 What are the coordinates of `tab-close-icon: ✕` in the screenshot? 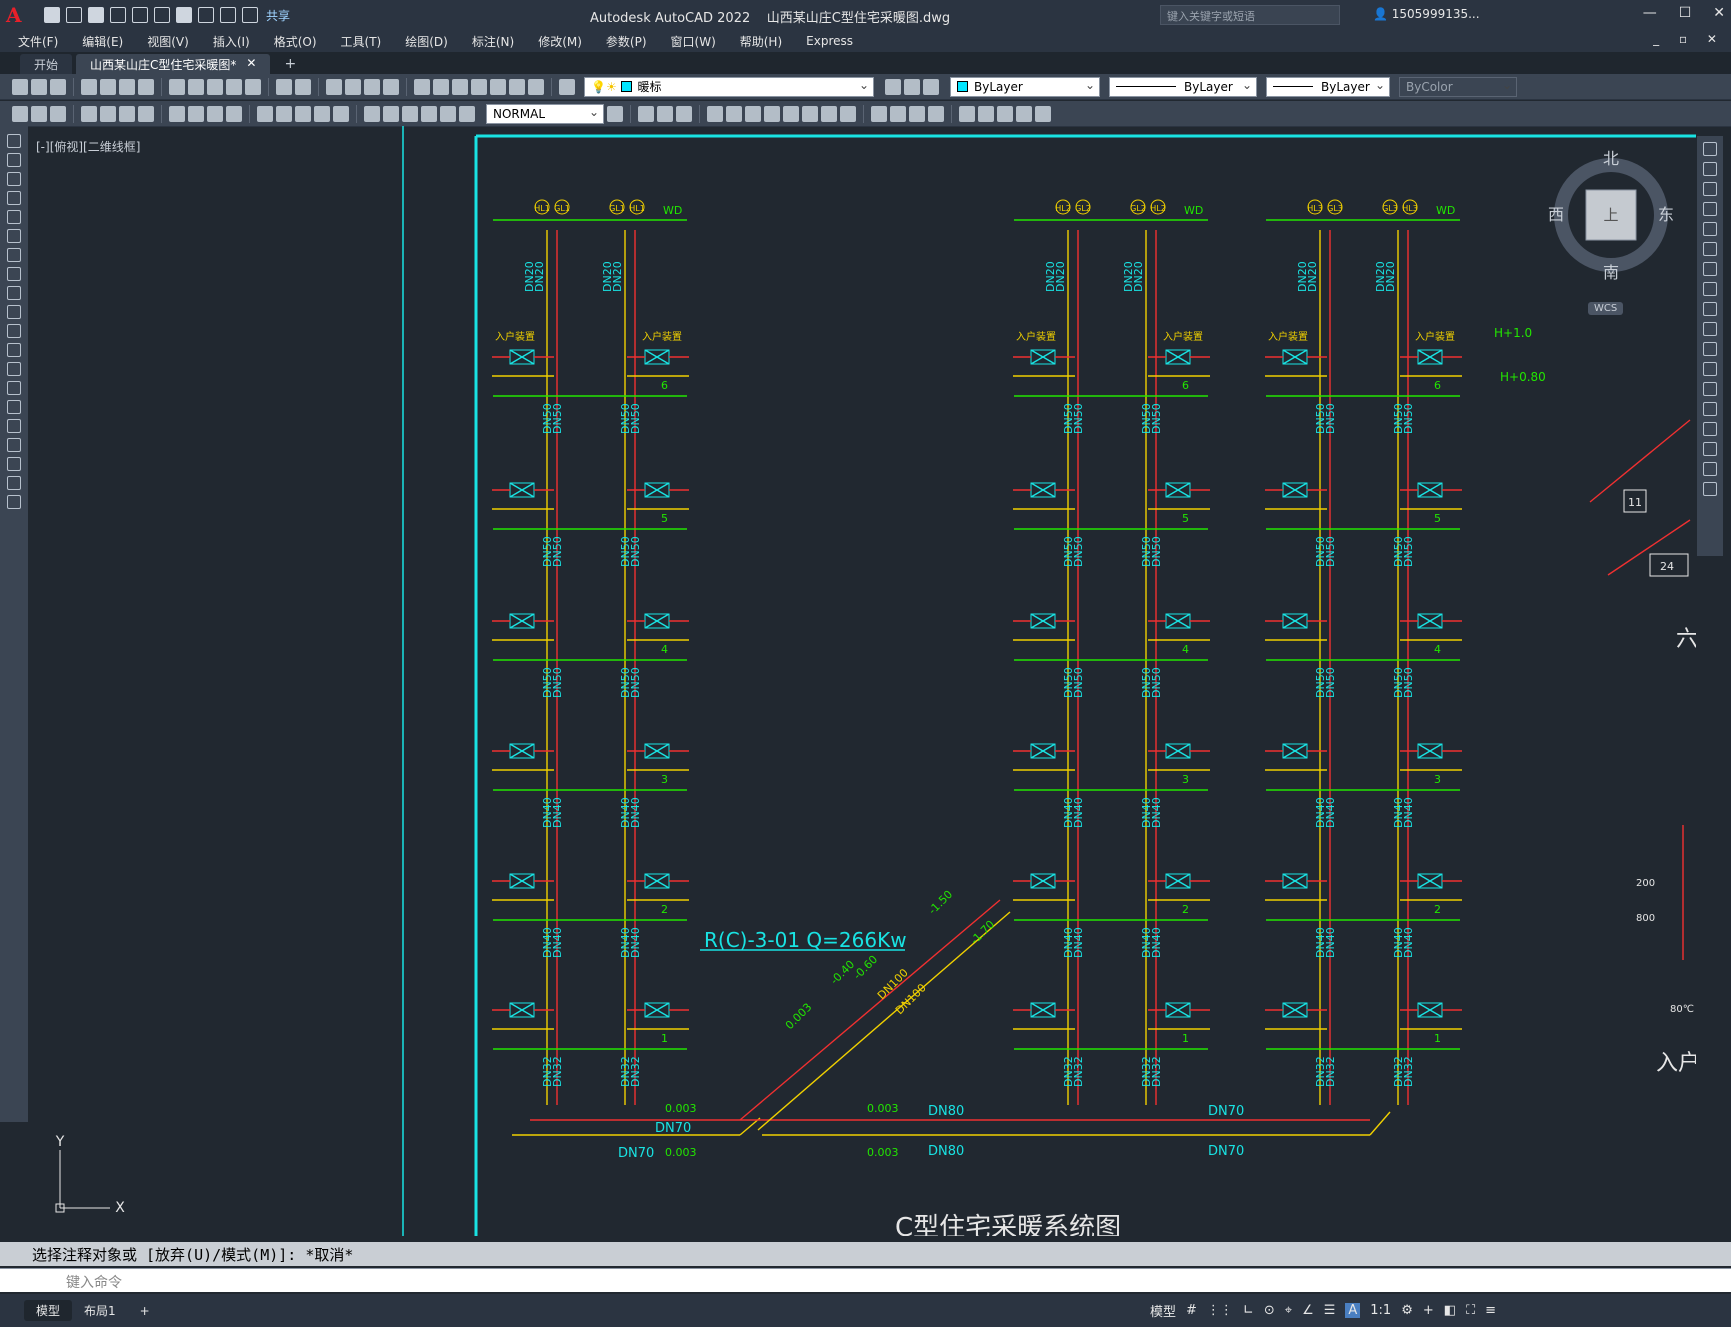 It's located at (251, 64).